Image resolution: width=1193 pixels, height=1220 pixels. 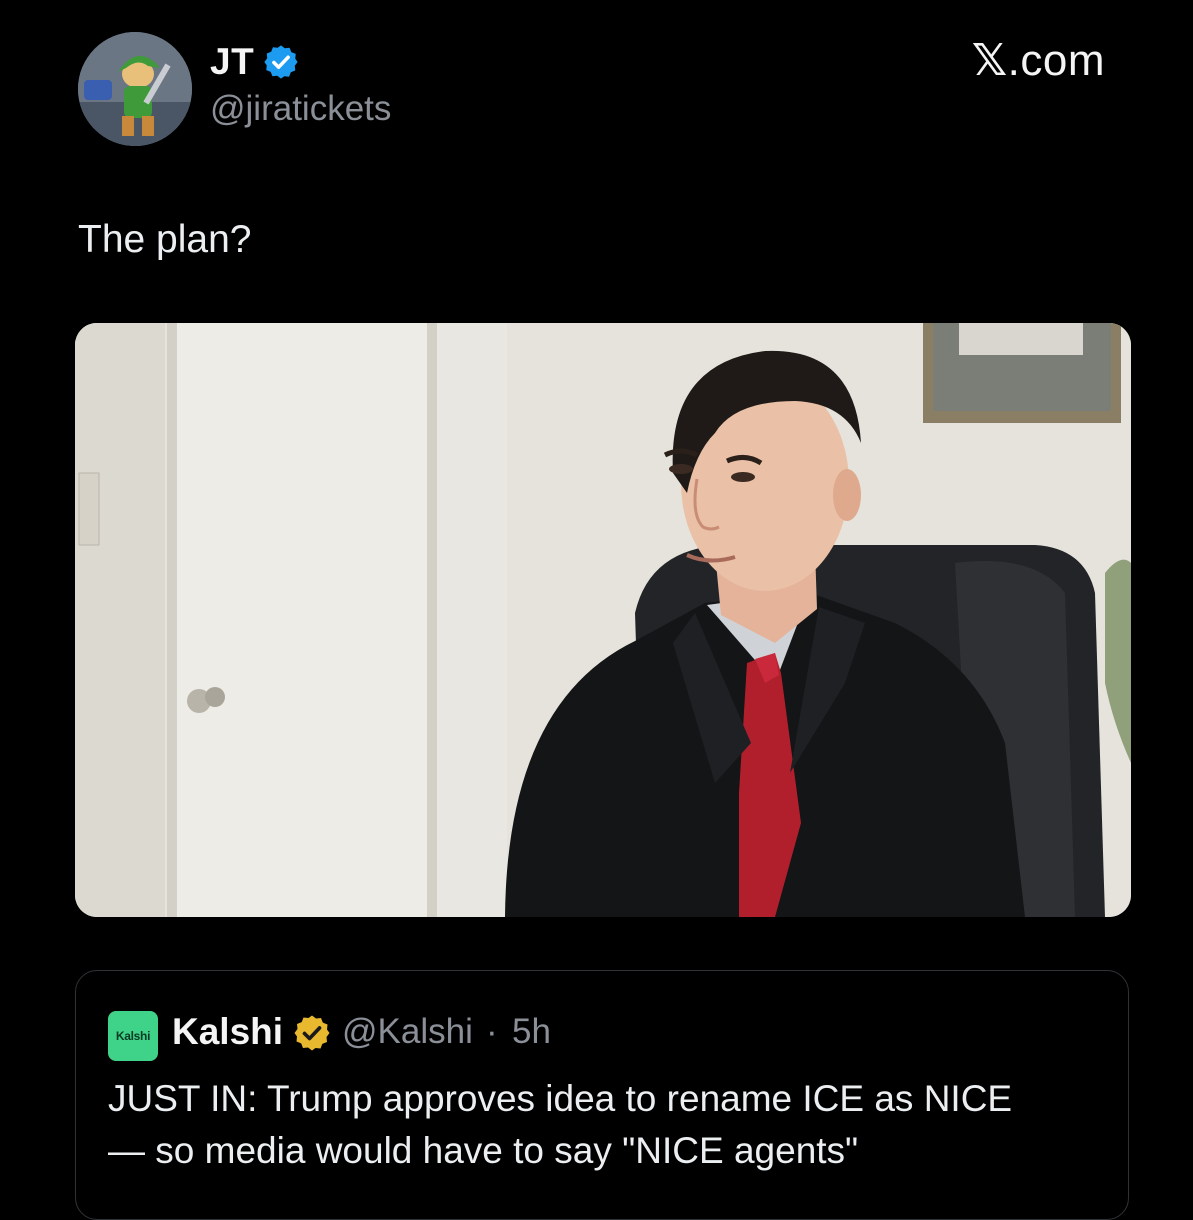 I want to click on author-handle: @jiratickets, so click(x=300, y=109).